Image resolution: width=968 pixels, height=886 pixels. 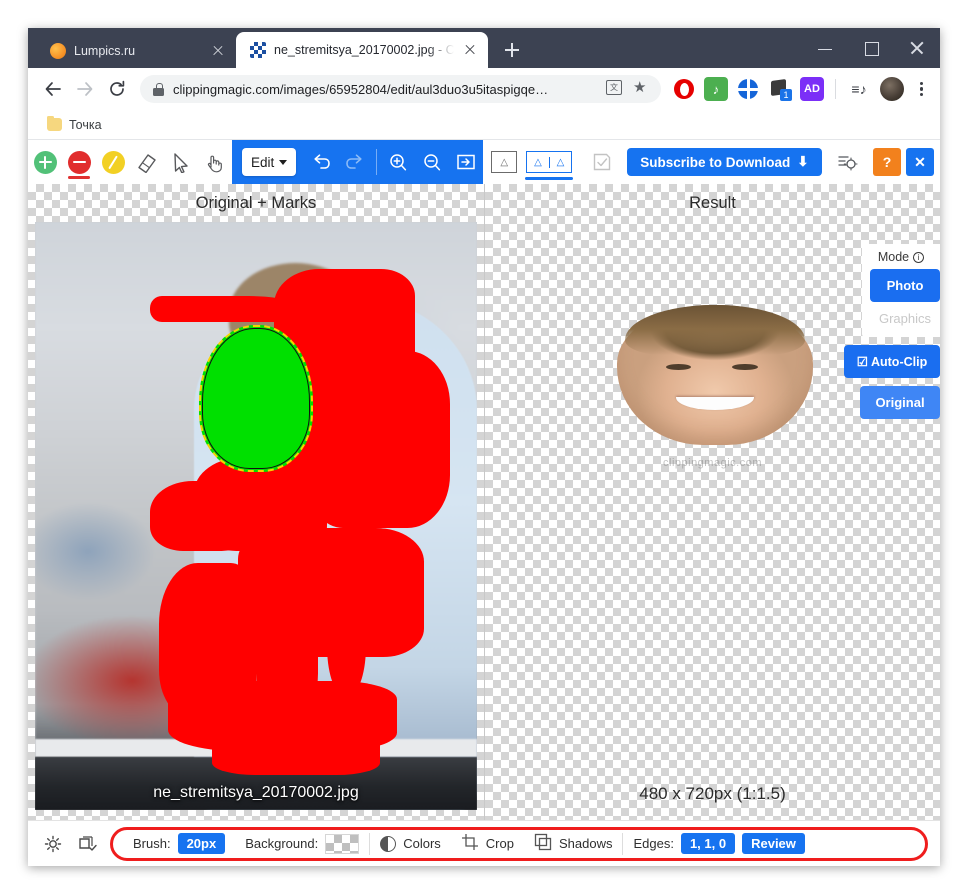 What do you see at coordinates (712, 463) in the screenshot?
I see `watermark-text: clippingmagic.com` at bounding box center [712, 463].